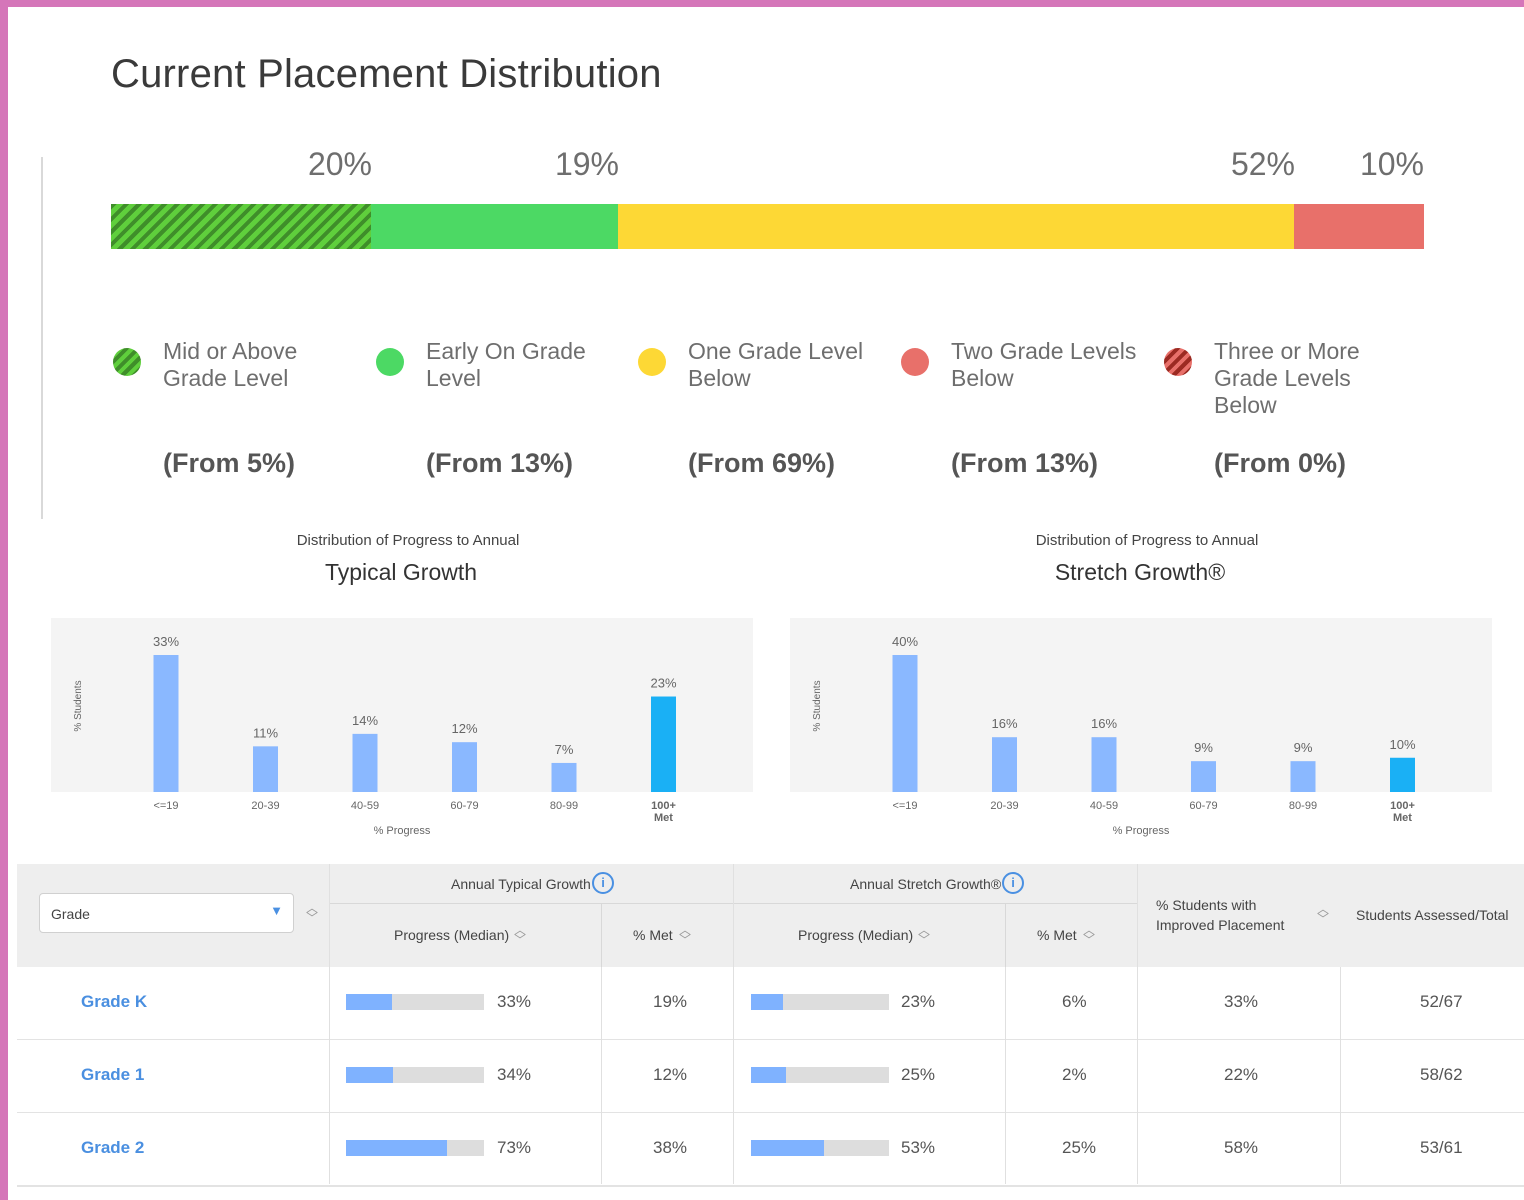 This screenshot has width=1524, height=1200. I want to click on segment-one-below, so click(956, 226).